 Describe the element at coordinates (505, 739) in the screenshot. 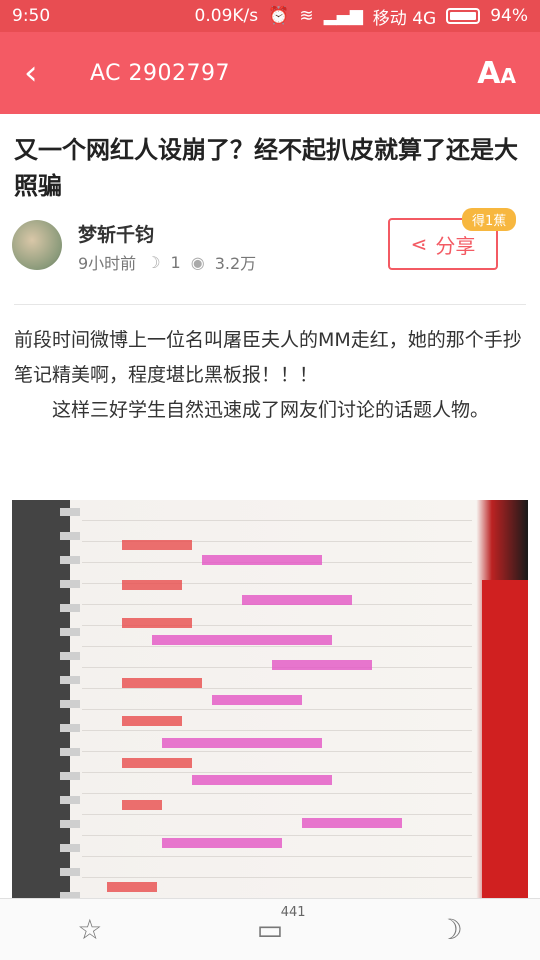

I see `photo-red-object` at that location.